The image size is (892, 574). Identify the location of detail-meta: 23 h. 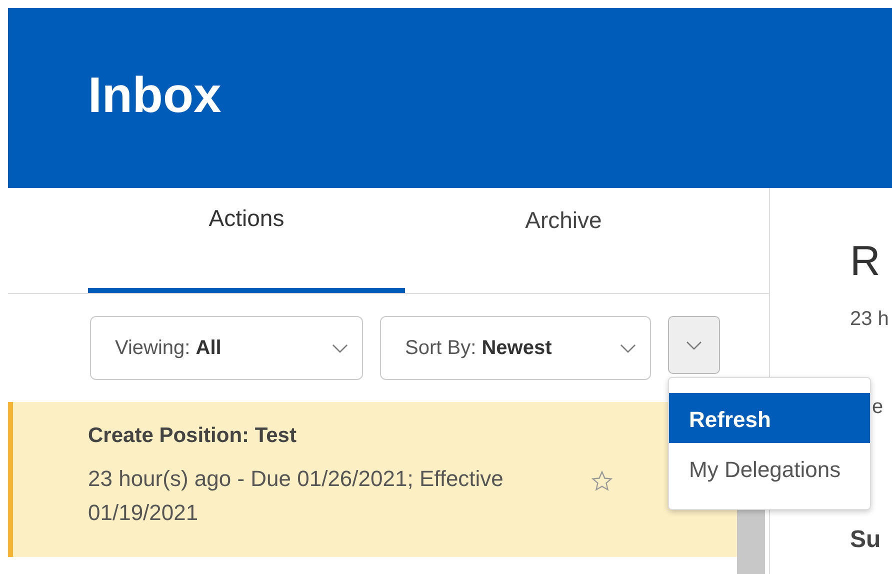
(870, 319).